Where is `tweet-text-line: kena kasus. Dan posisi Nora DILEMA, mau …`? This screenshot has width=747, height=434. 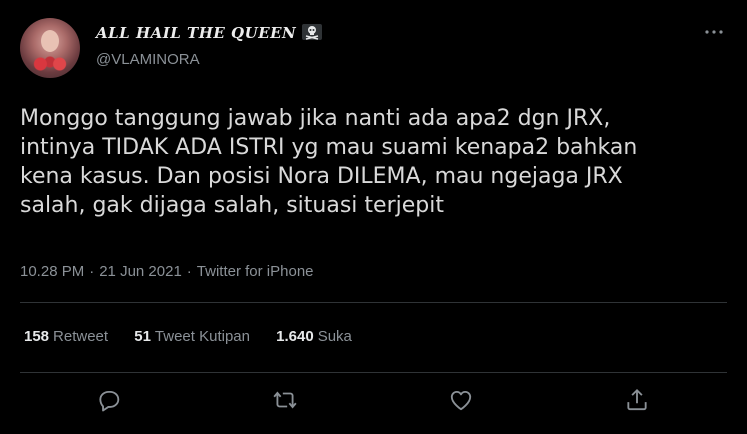 tweet-text-line: kena kasus. Dan posisi Nora DILEMA, mau … is located at coordinates (321, 176).